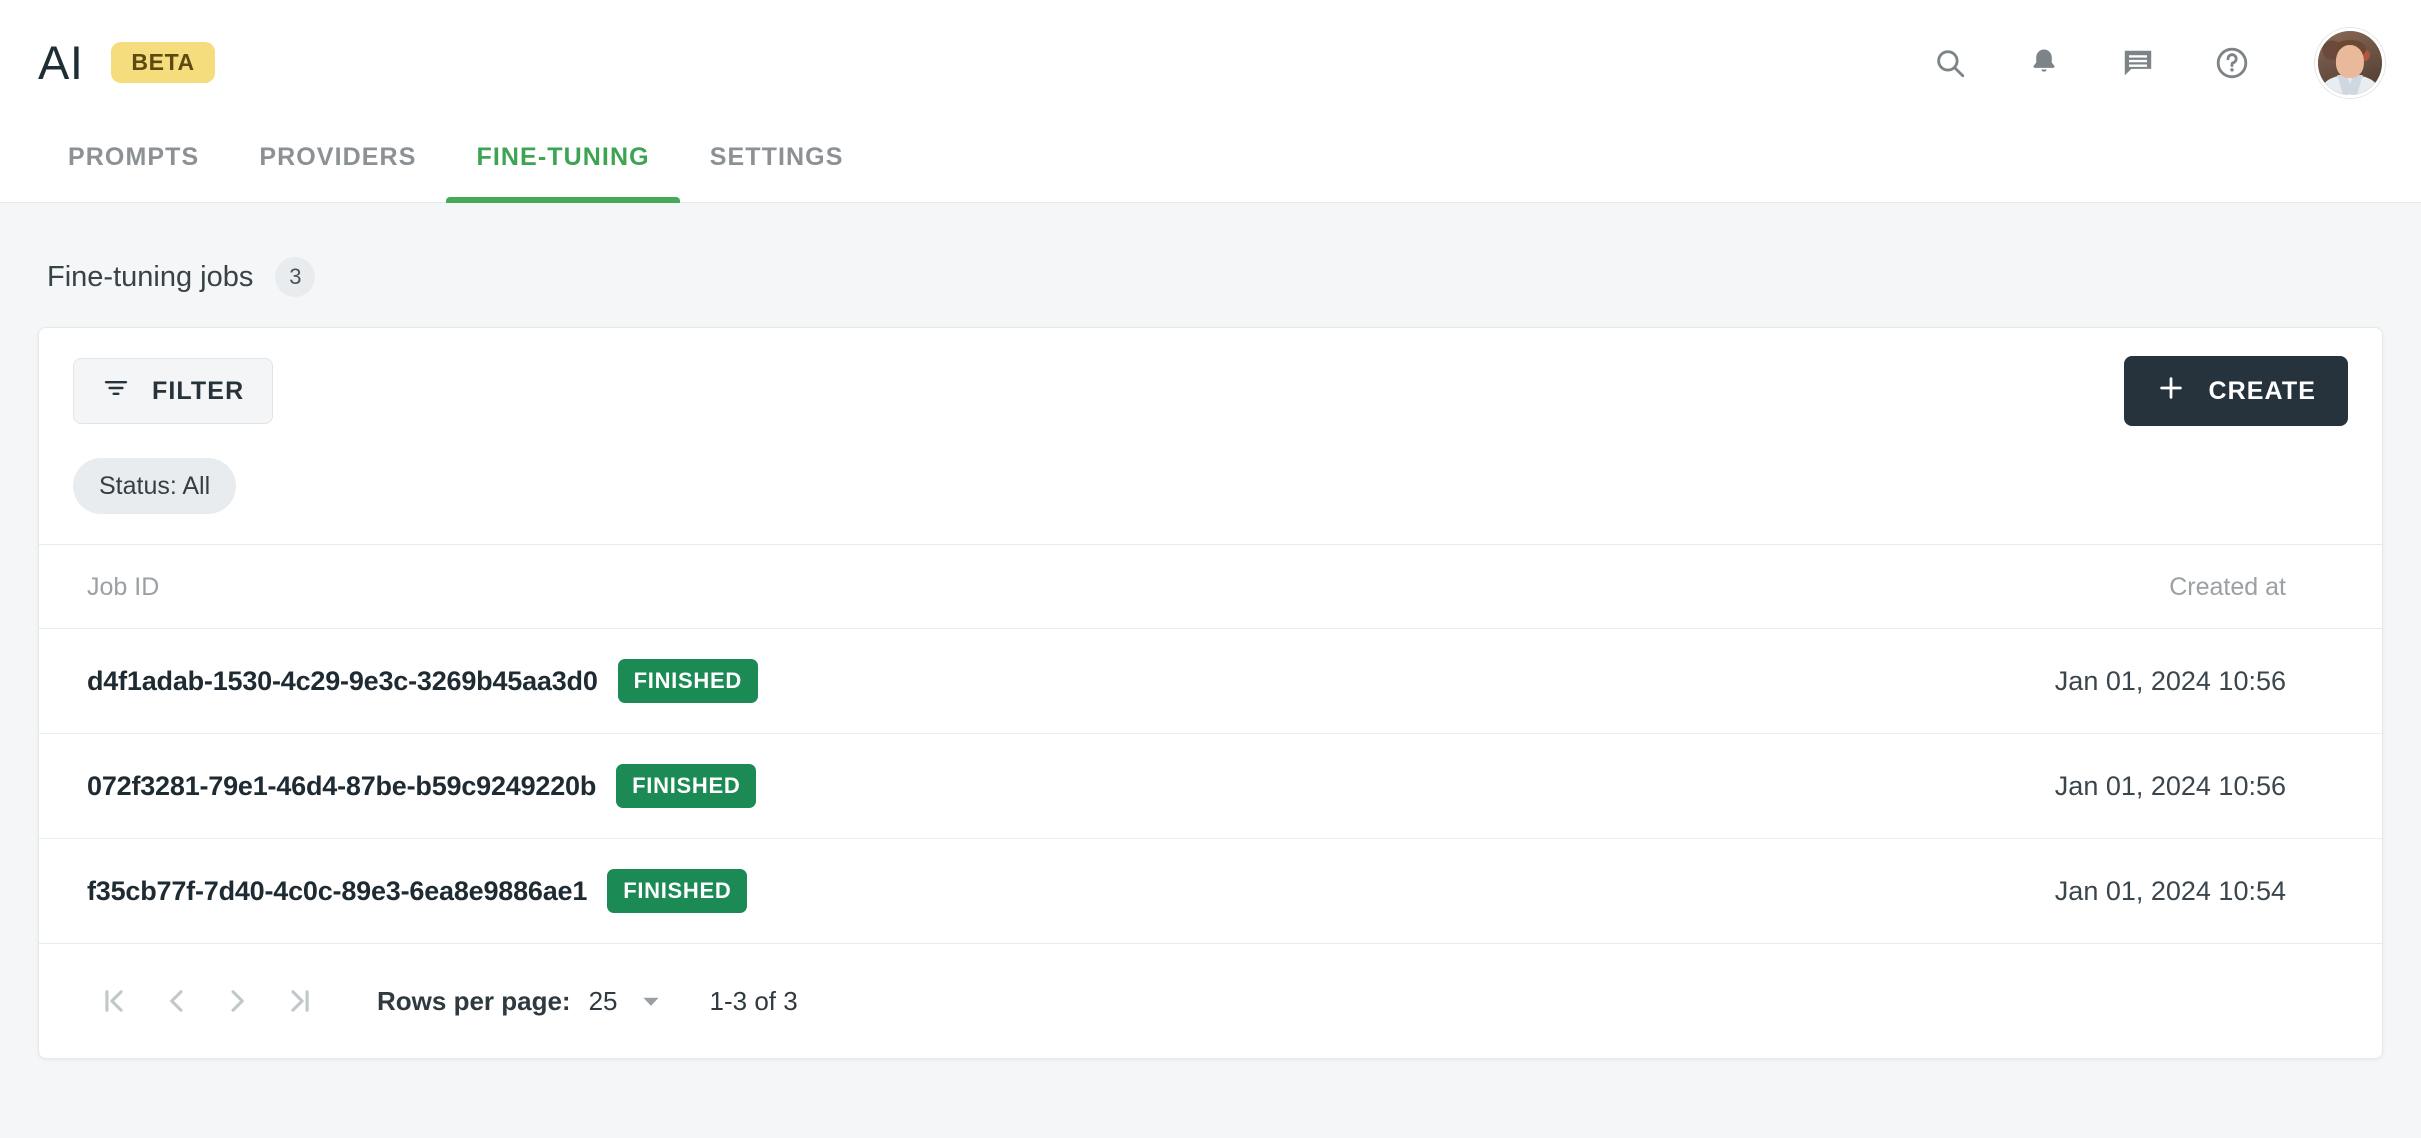 This screenshot has height=1138, width=2421. Describe the element at coordinates (1210, 498) in the screenshot. I see `active-filters: Status: All` at that location.